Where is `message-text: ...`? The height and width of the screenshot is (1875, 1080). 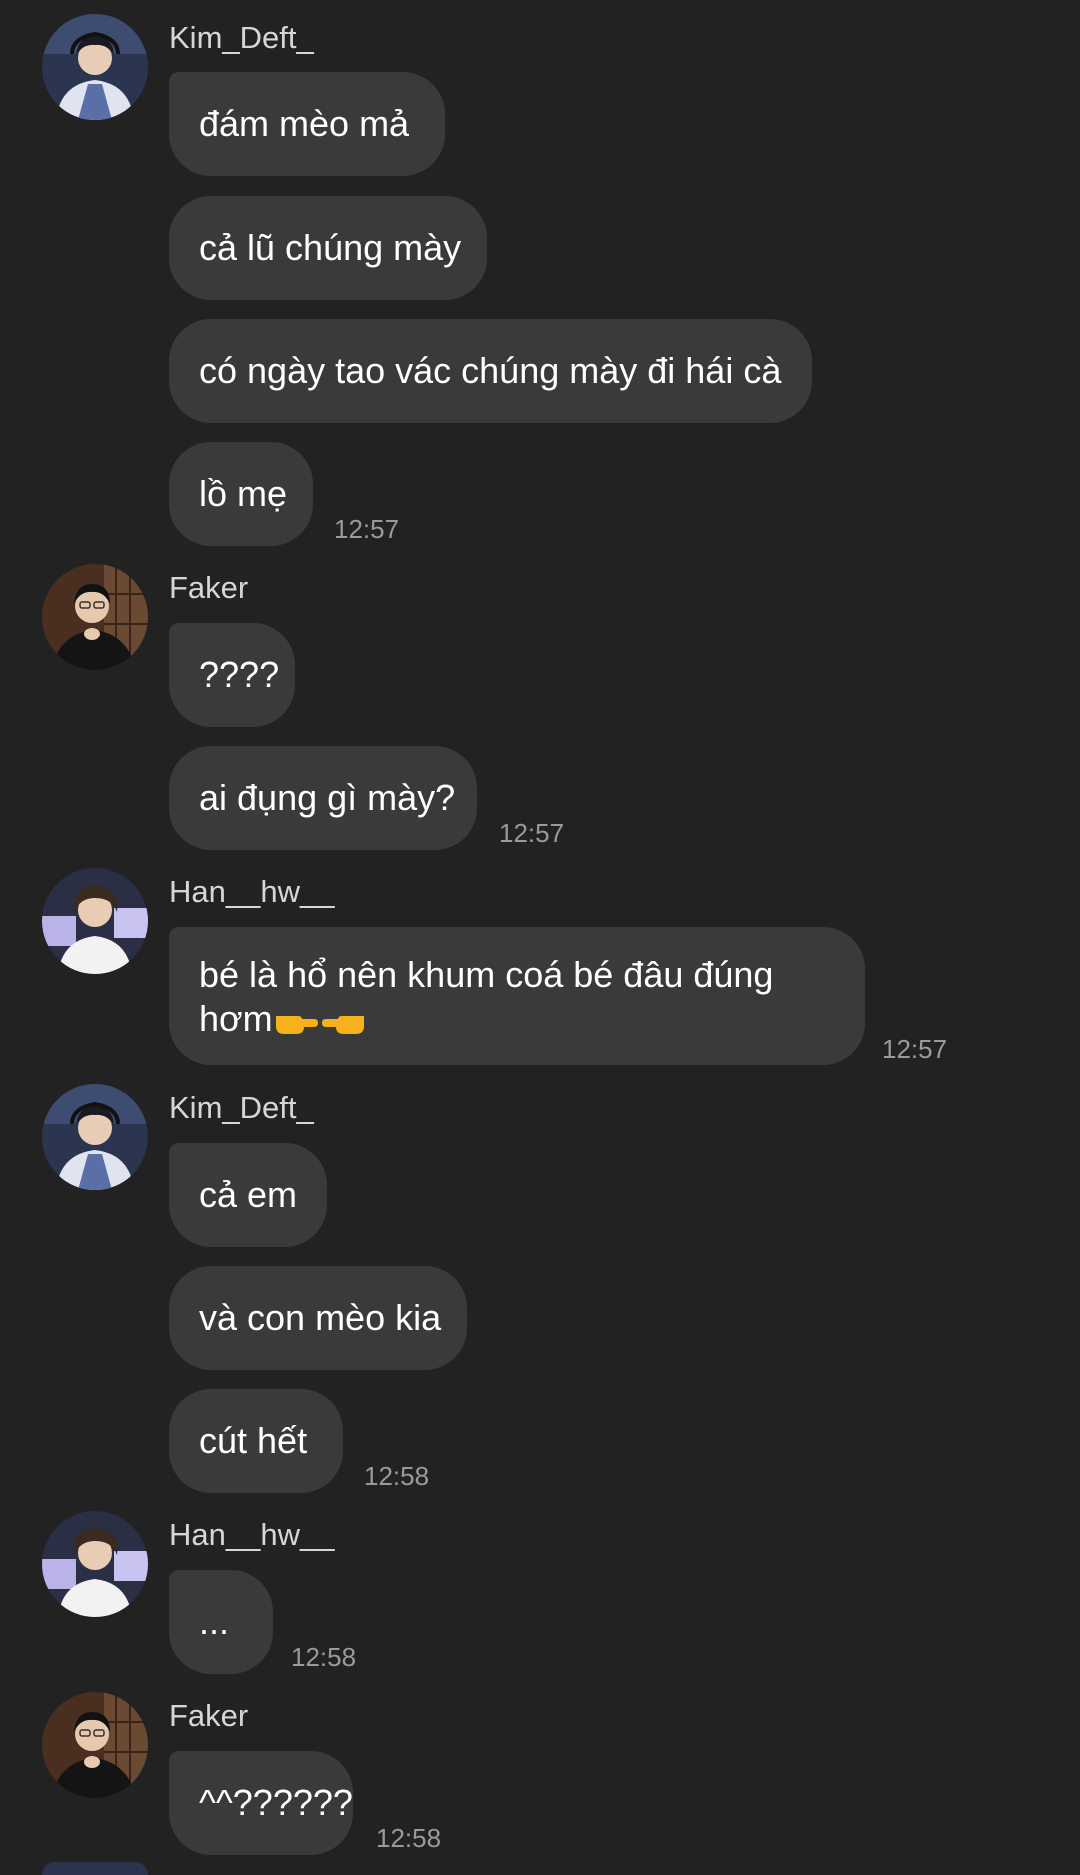 message-text: ... is located at coordinates (214, 1621).